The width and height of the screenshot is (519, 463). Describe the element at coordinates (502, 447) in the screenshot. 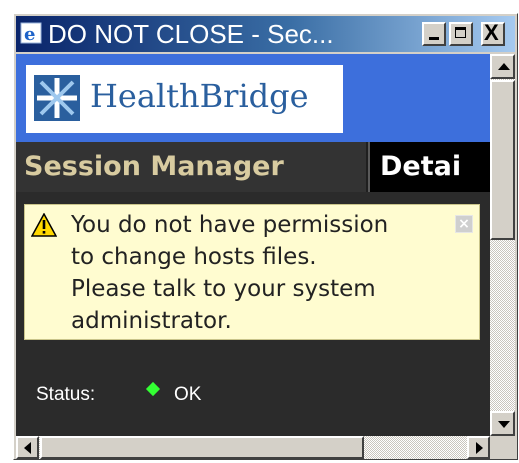

I see `scrollbar-corner` at that location.